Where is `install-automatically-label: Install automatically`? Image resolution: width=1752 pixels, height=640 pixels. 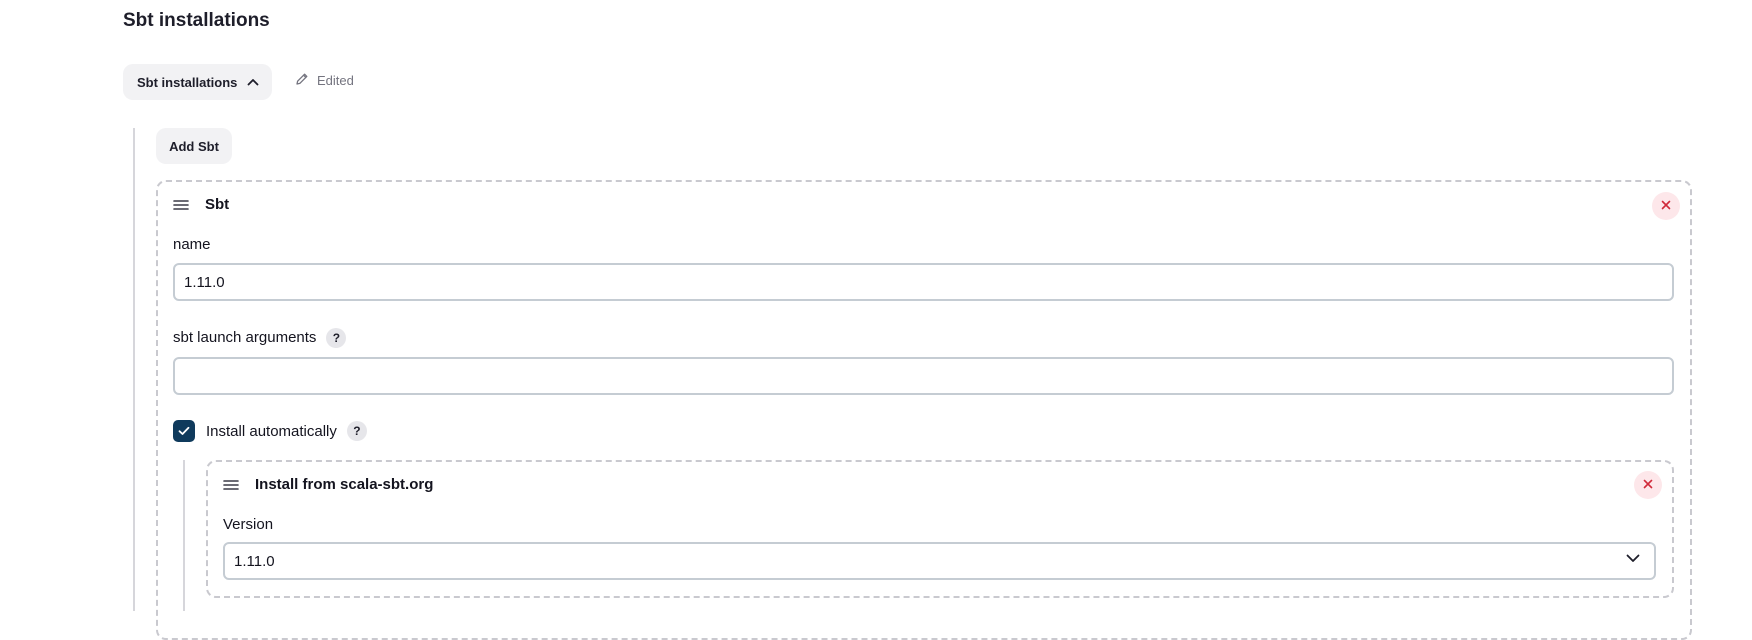
install-automatically-label: Install automatically is located at coordinates (271, 431).